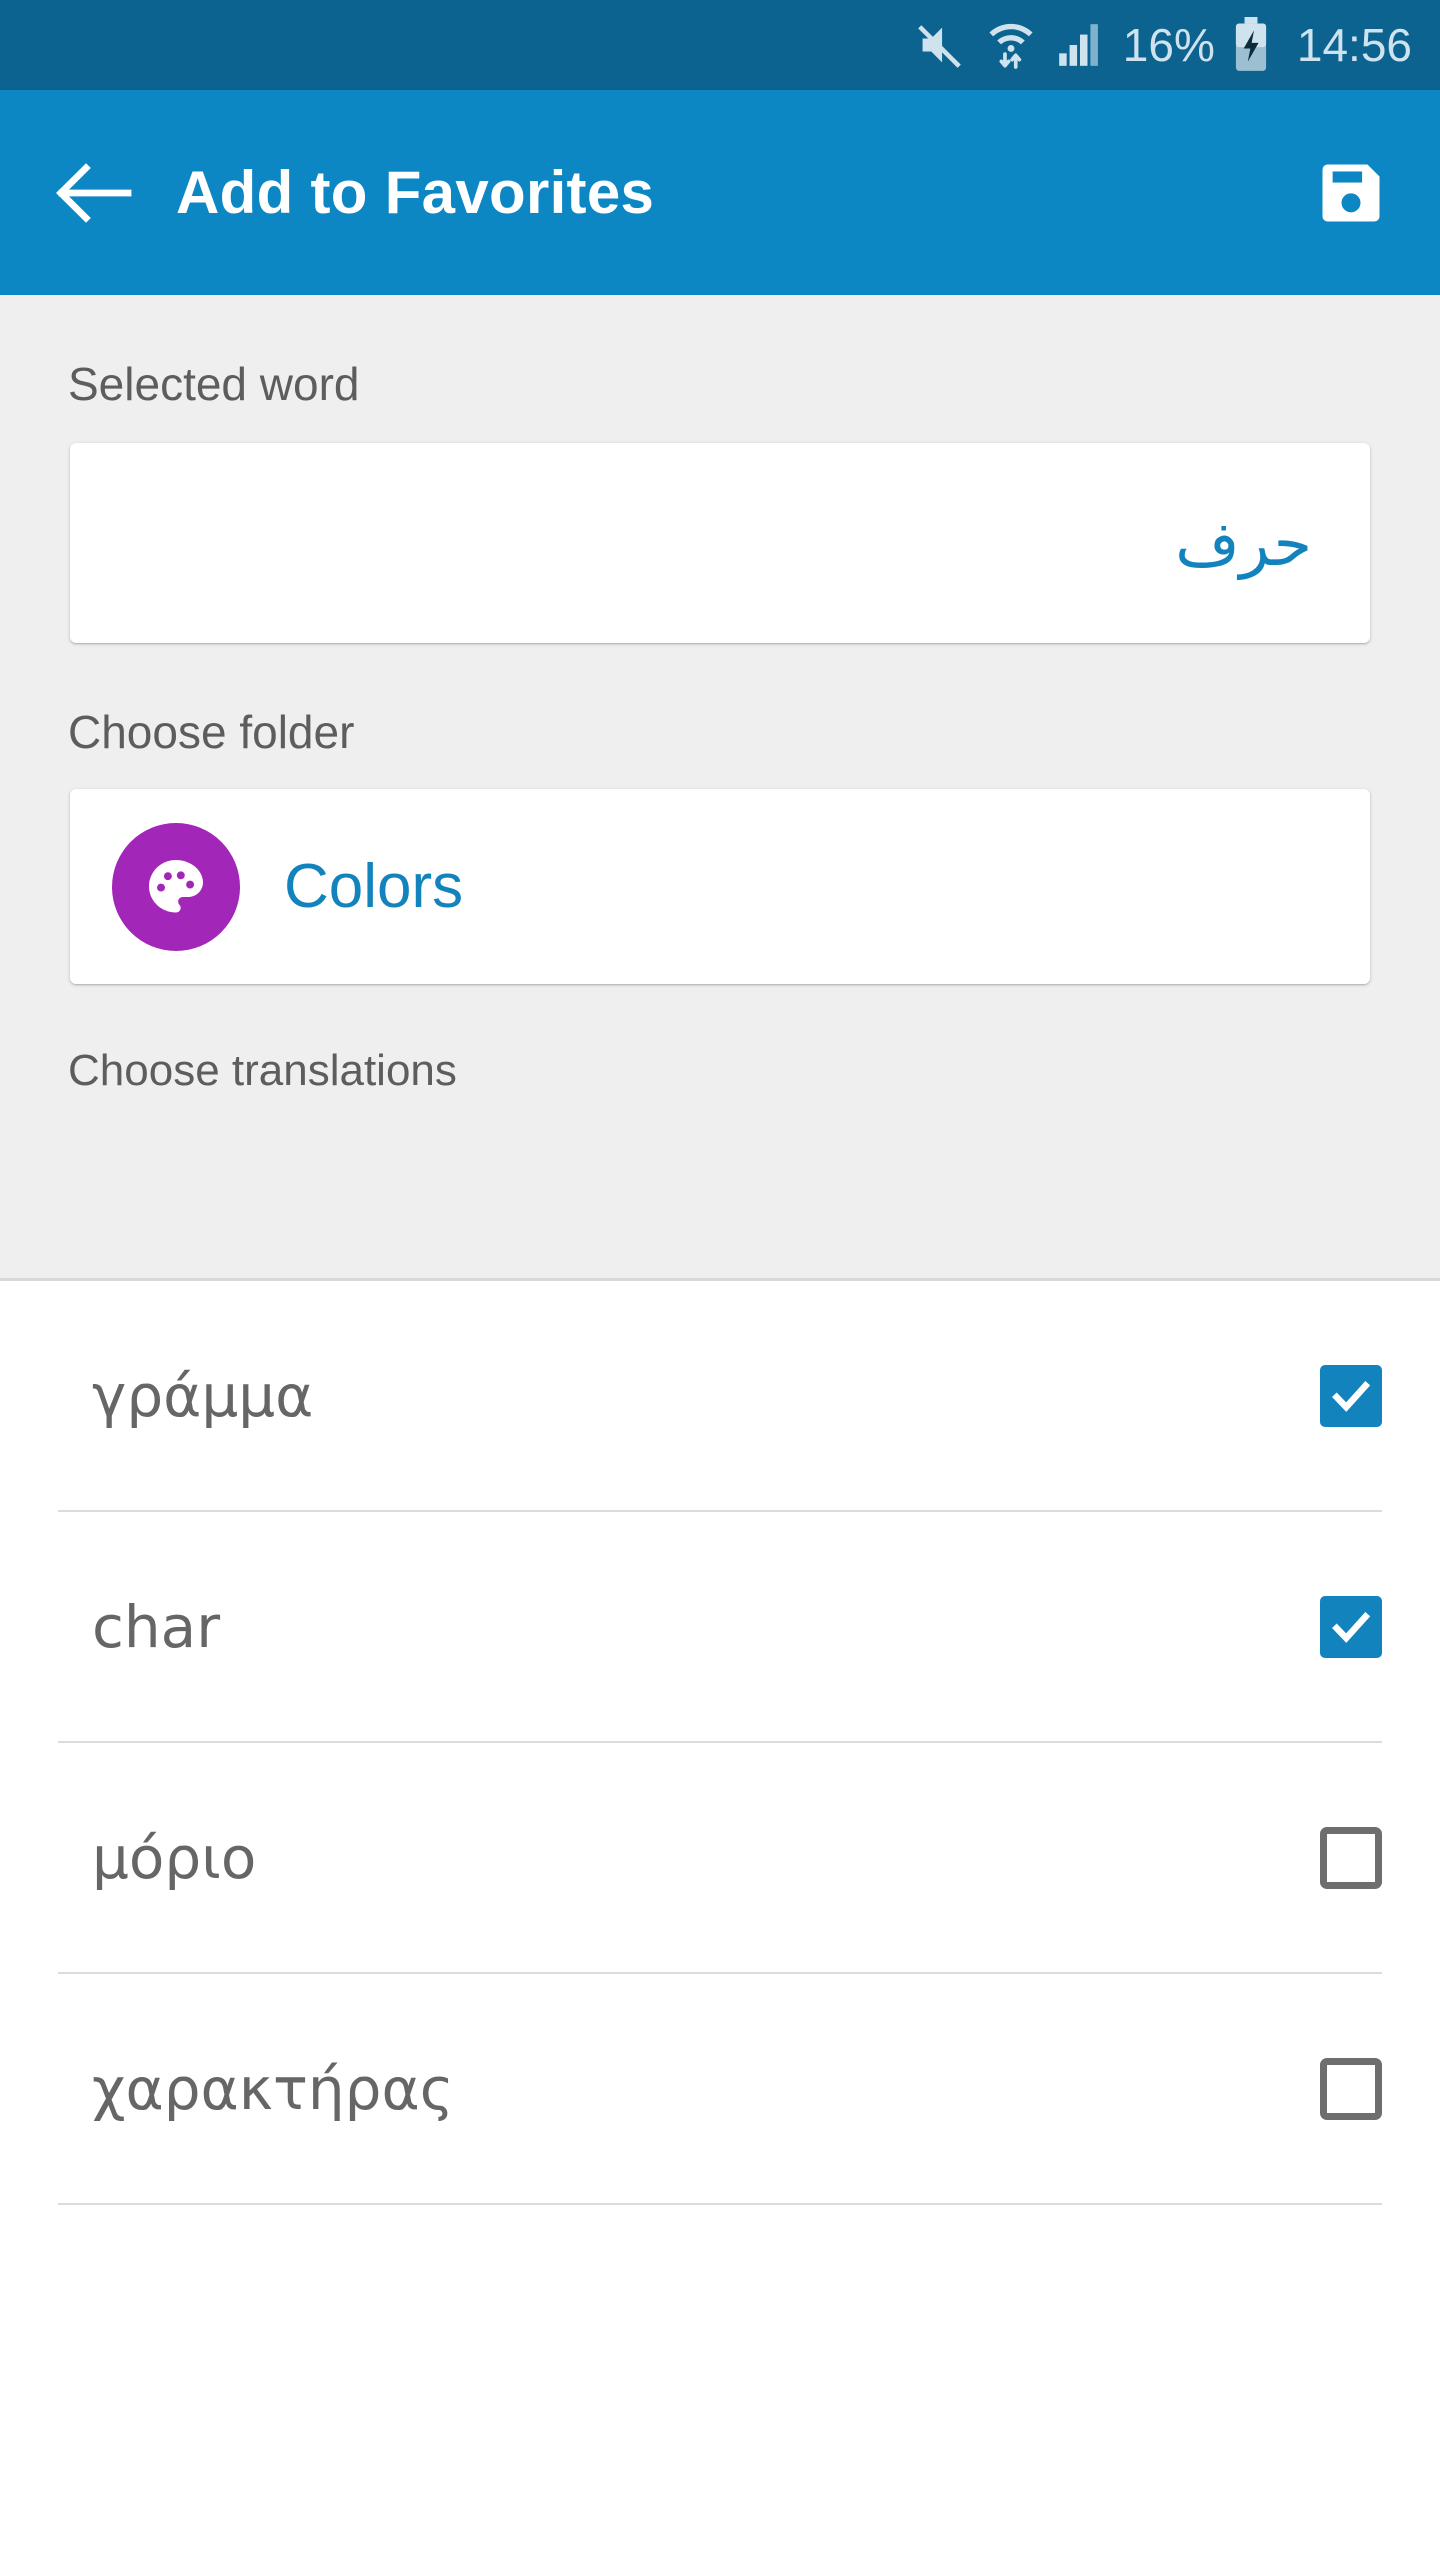 Image resolution: width=1440 pixels, height=2560 pixels. I want to click on save-floppy-icon, so click(1351, 192).